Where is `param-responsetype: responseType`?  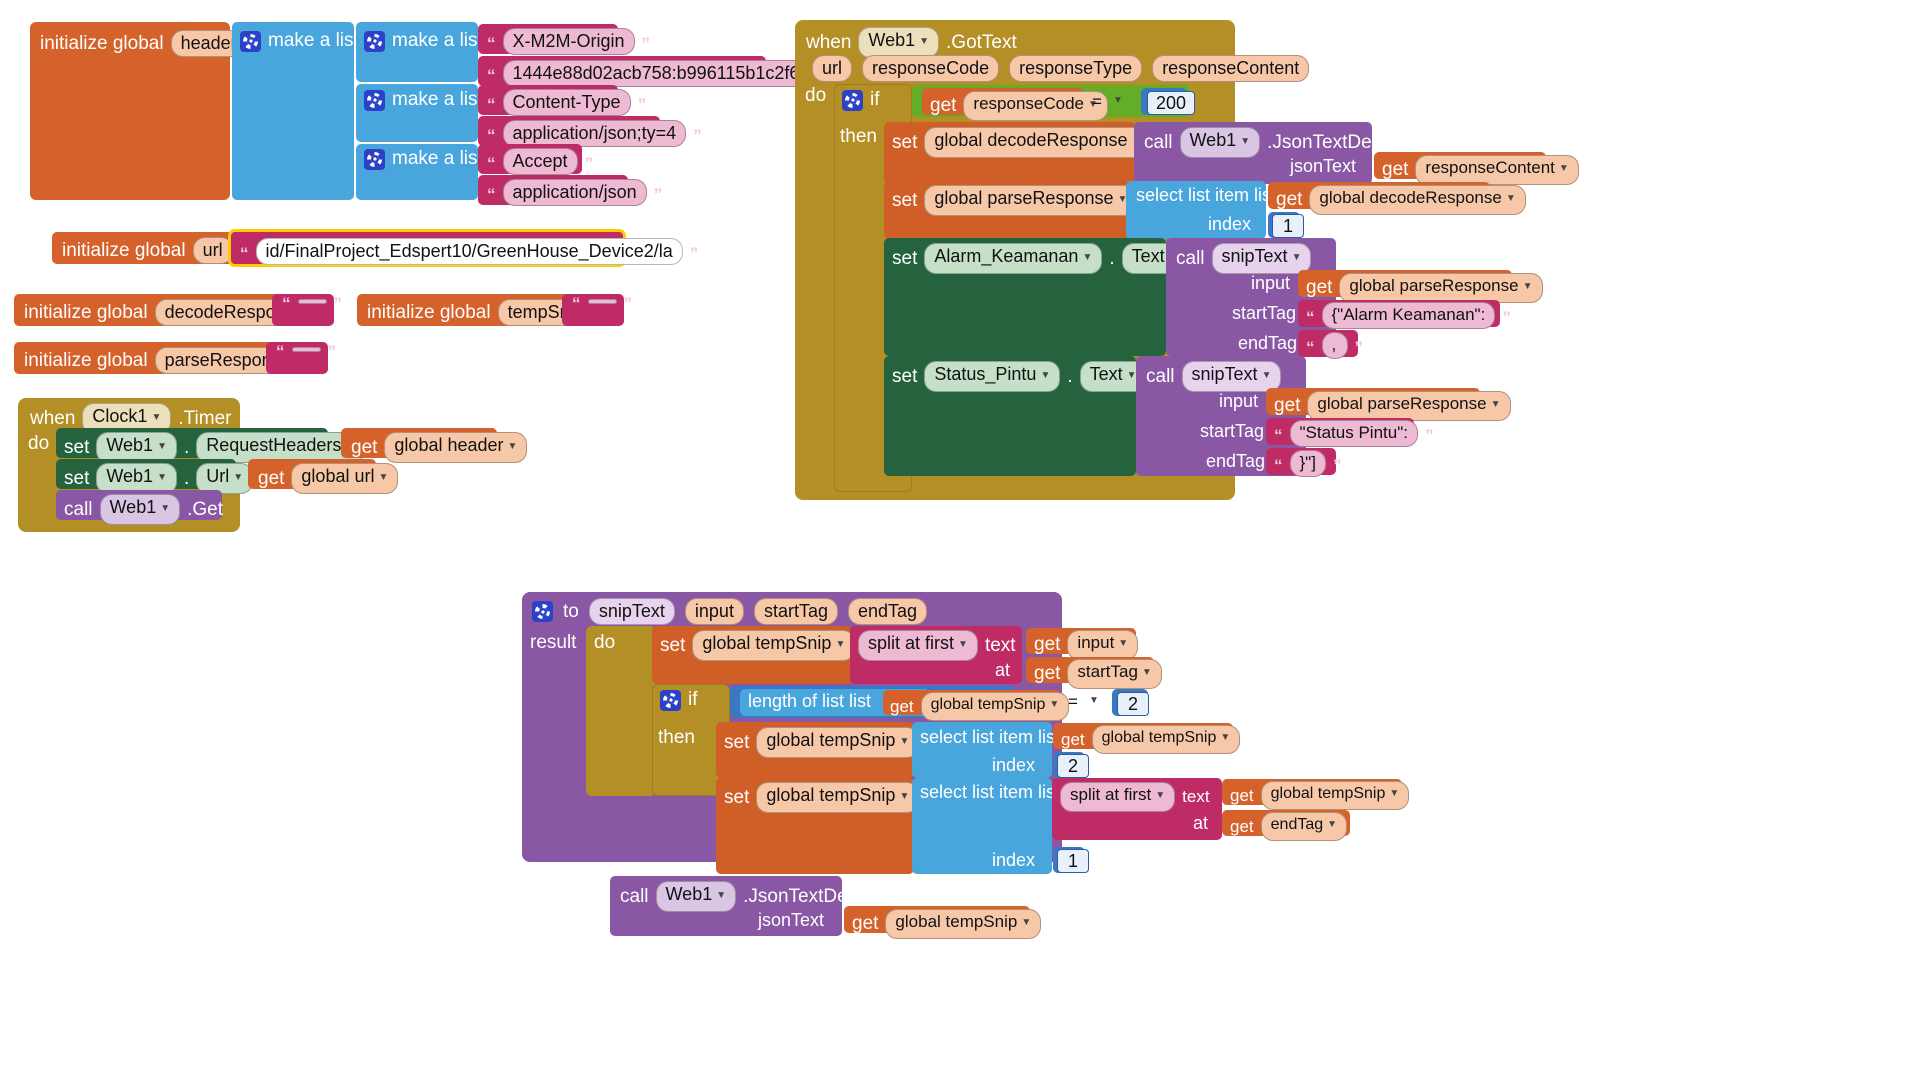
param-responsetype: responseType is located at coordinates (1076, 68).